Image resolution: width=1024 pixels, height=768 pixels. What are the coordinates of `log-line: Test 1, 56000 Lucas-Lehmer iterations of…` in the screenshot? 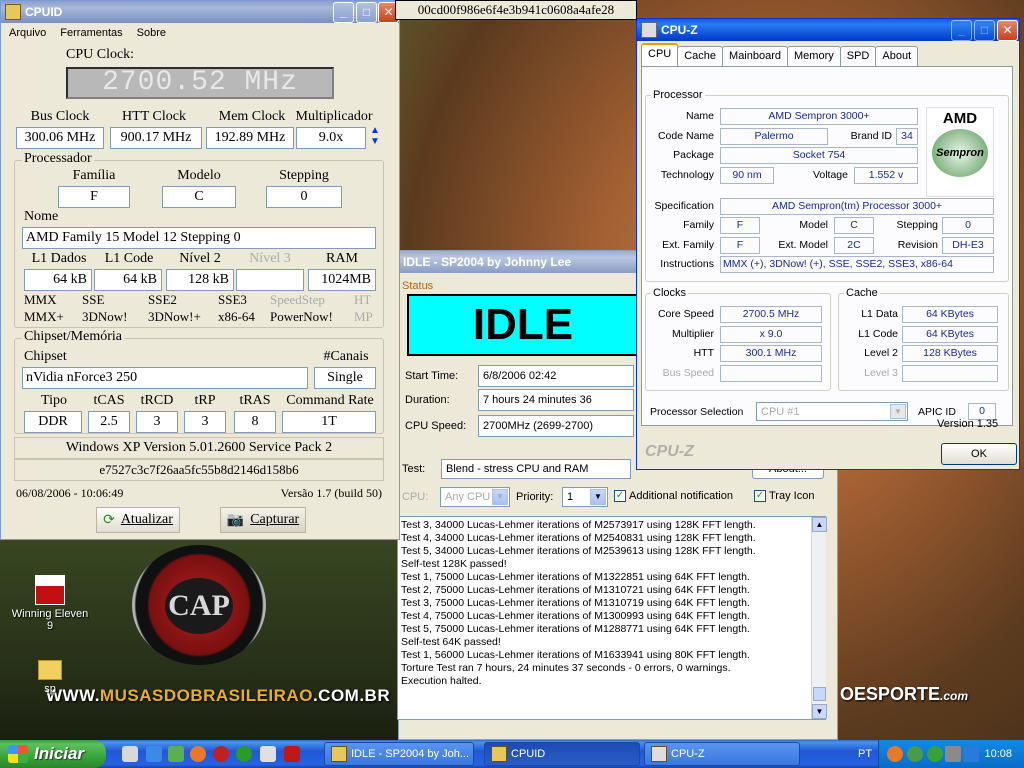 It's located at (575, 655).